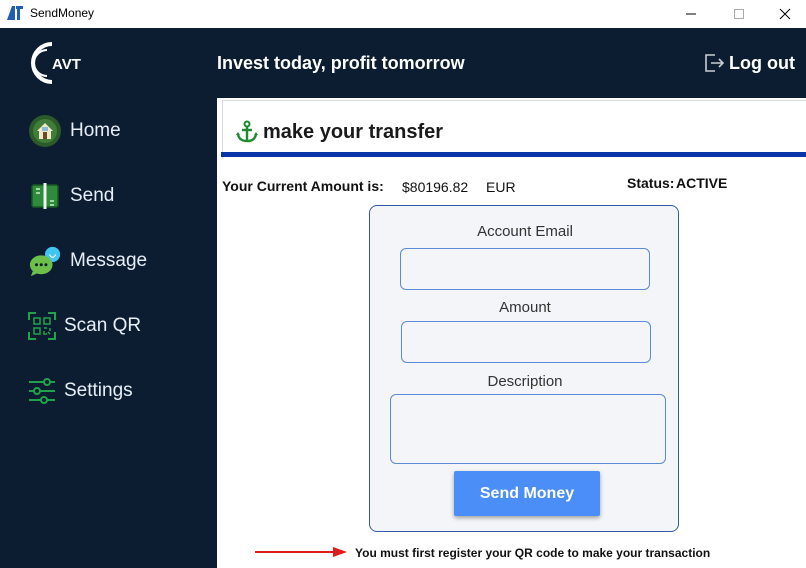  Describe the element at coordinates (303, 186) in the screenshot. I see `current-amount-label: Your Current Amount is:` at that location.